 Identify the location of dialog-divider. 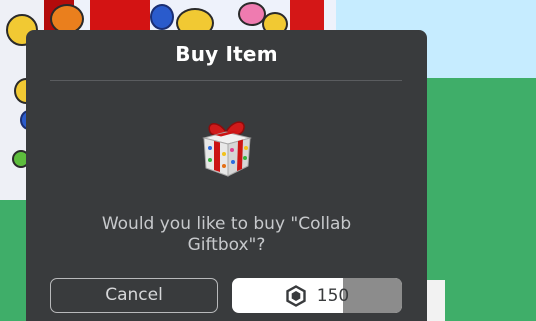
(226, 80).